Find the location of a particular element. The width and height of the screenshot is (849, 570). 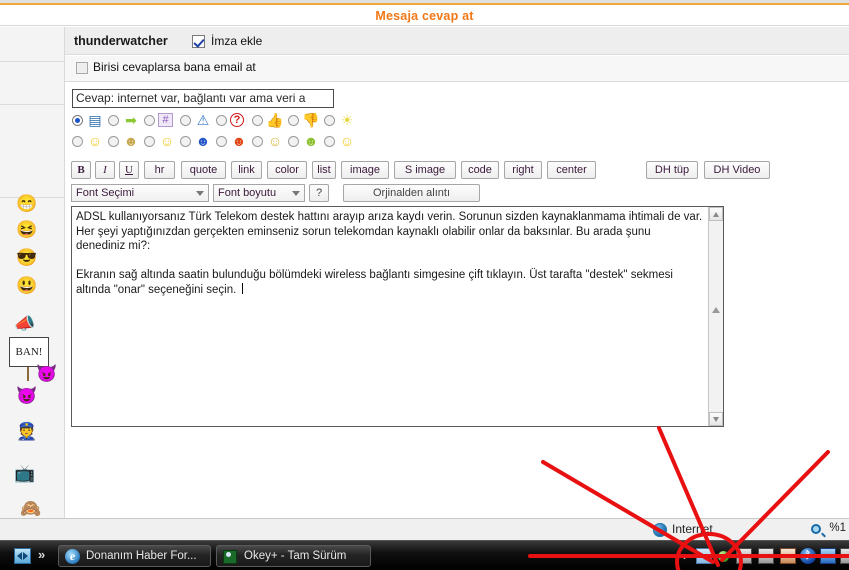

signature-checkbox is located at coordinates (198, 41).